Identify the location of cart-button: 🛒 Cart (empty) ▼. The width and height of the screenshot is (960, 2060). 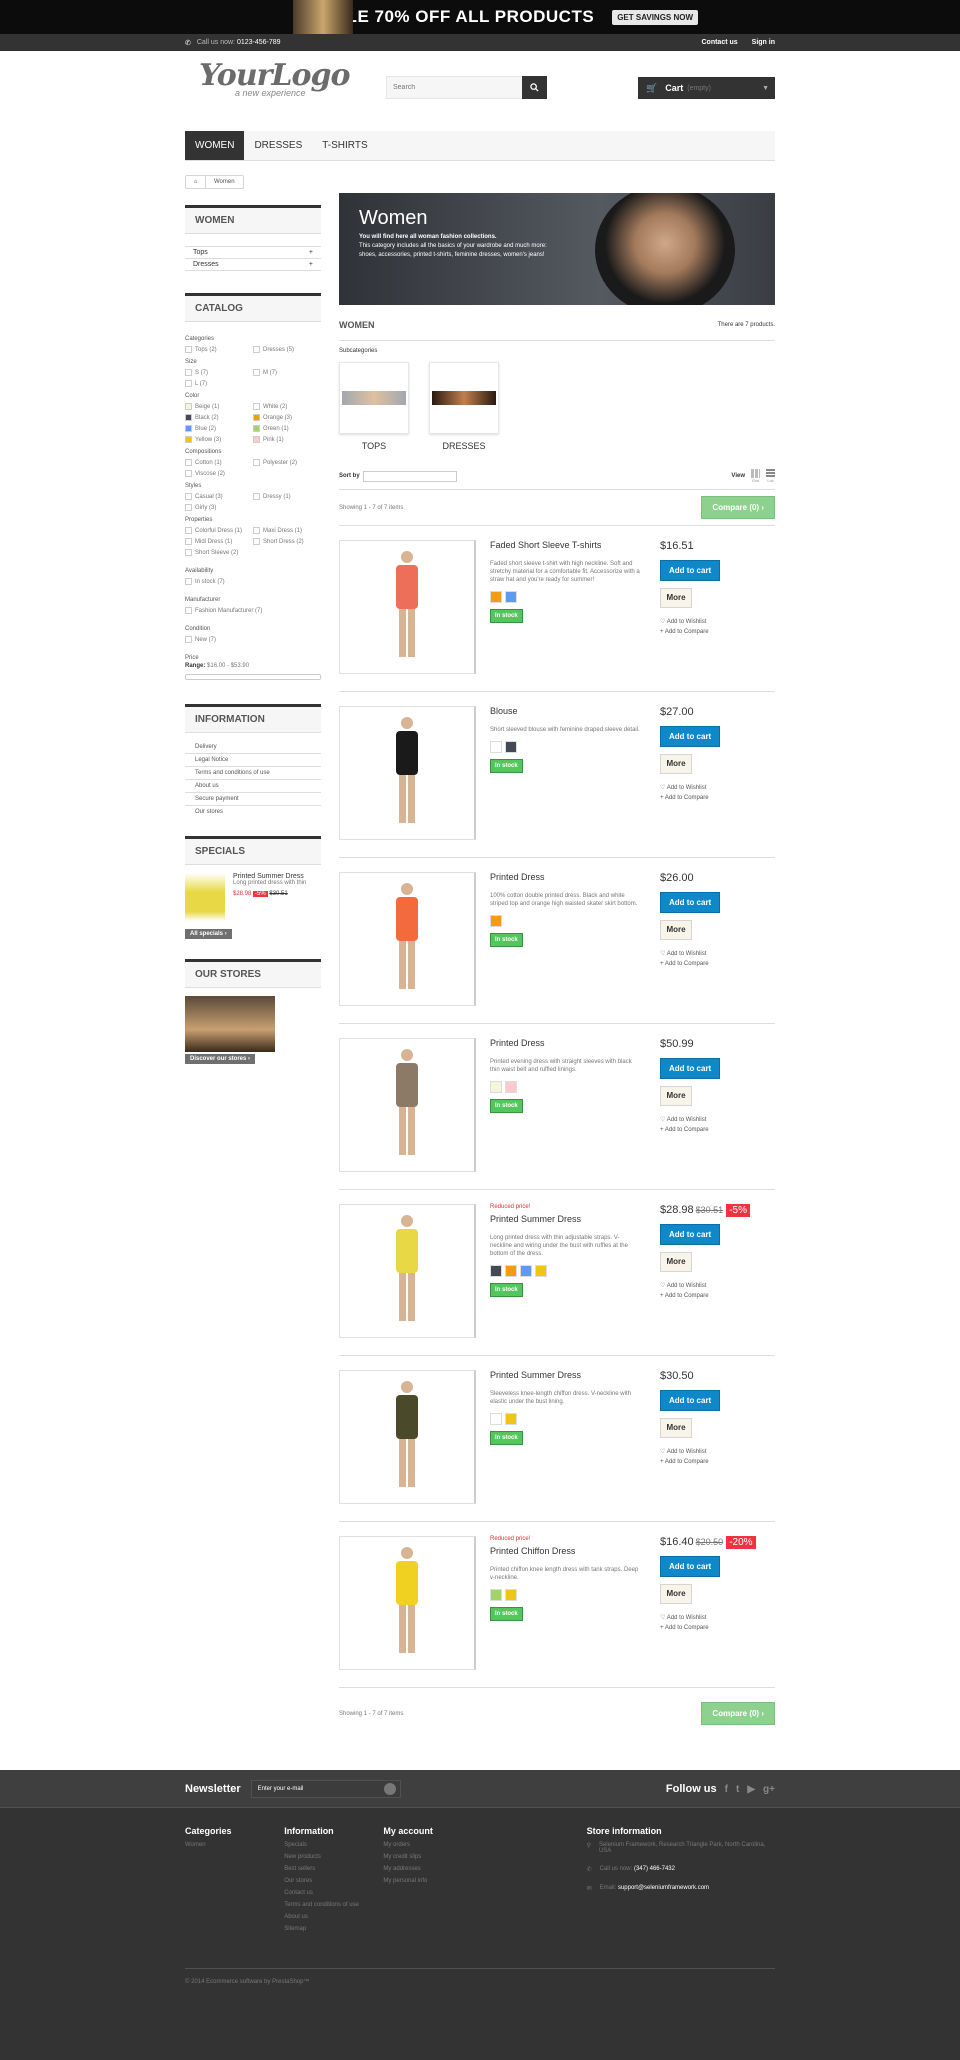
(706, 88).